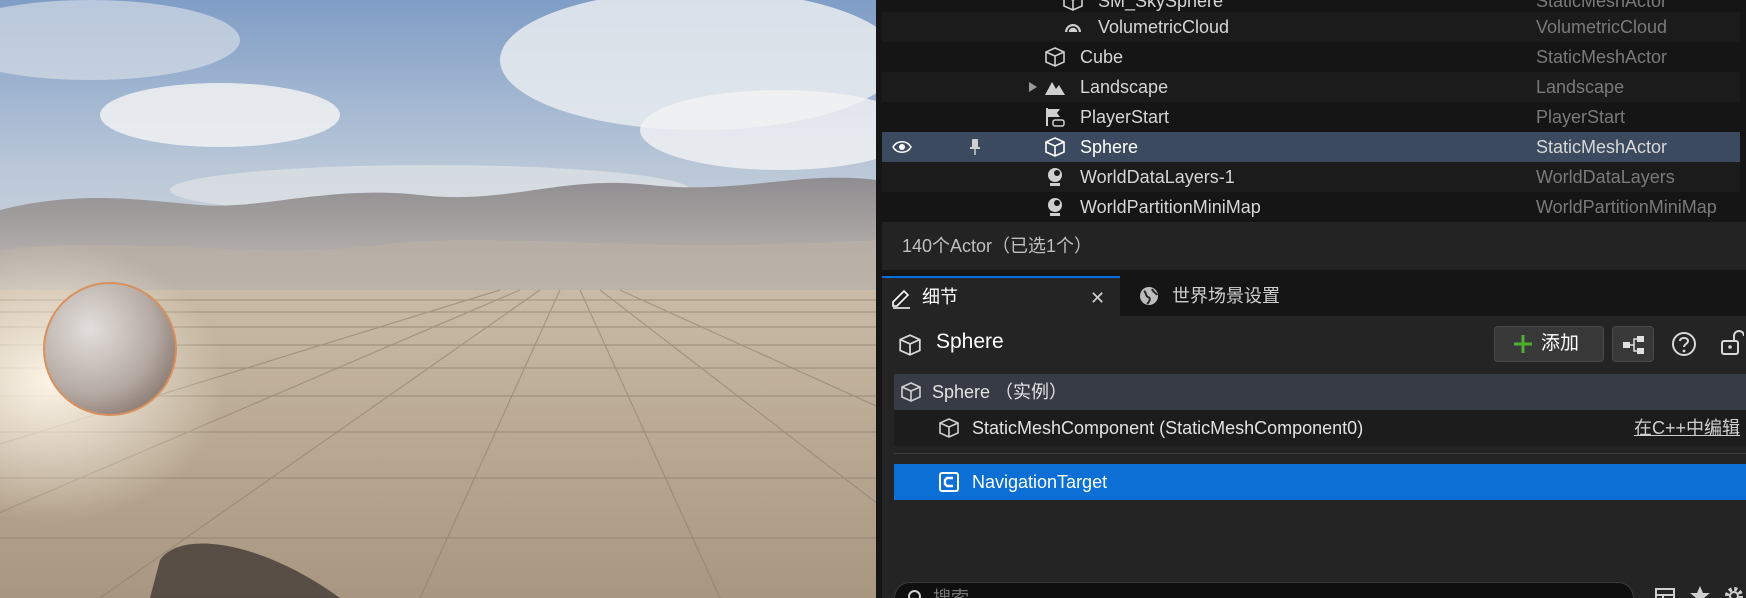 This screenshot has height=598, width=1746. I want to click on cloud-icon, so click(1073, 28).